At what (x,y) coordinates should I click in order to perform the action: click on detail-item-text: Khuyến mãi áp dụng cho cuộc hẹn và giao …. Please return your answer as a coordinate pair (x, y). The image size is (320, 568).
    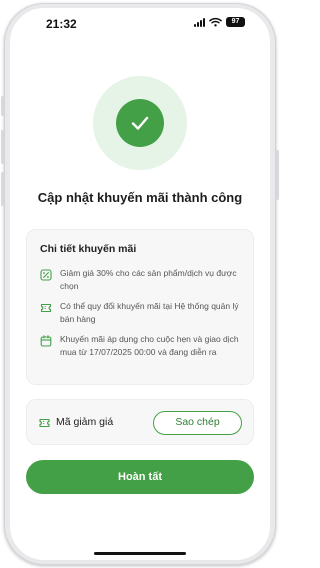
    Looking at the image, I should click on (149, 345).